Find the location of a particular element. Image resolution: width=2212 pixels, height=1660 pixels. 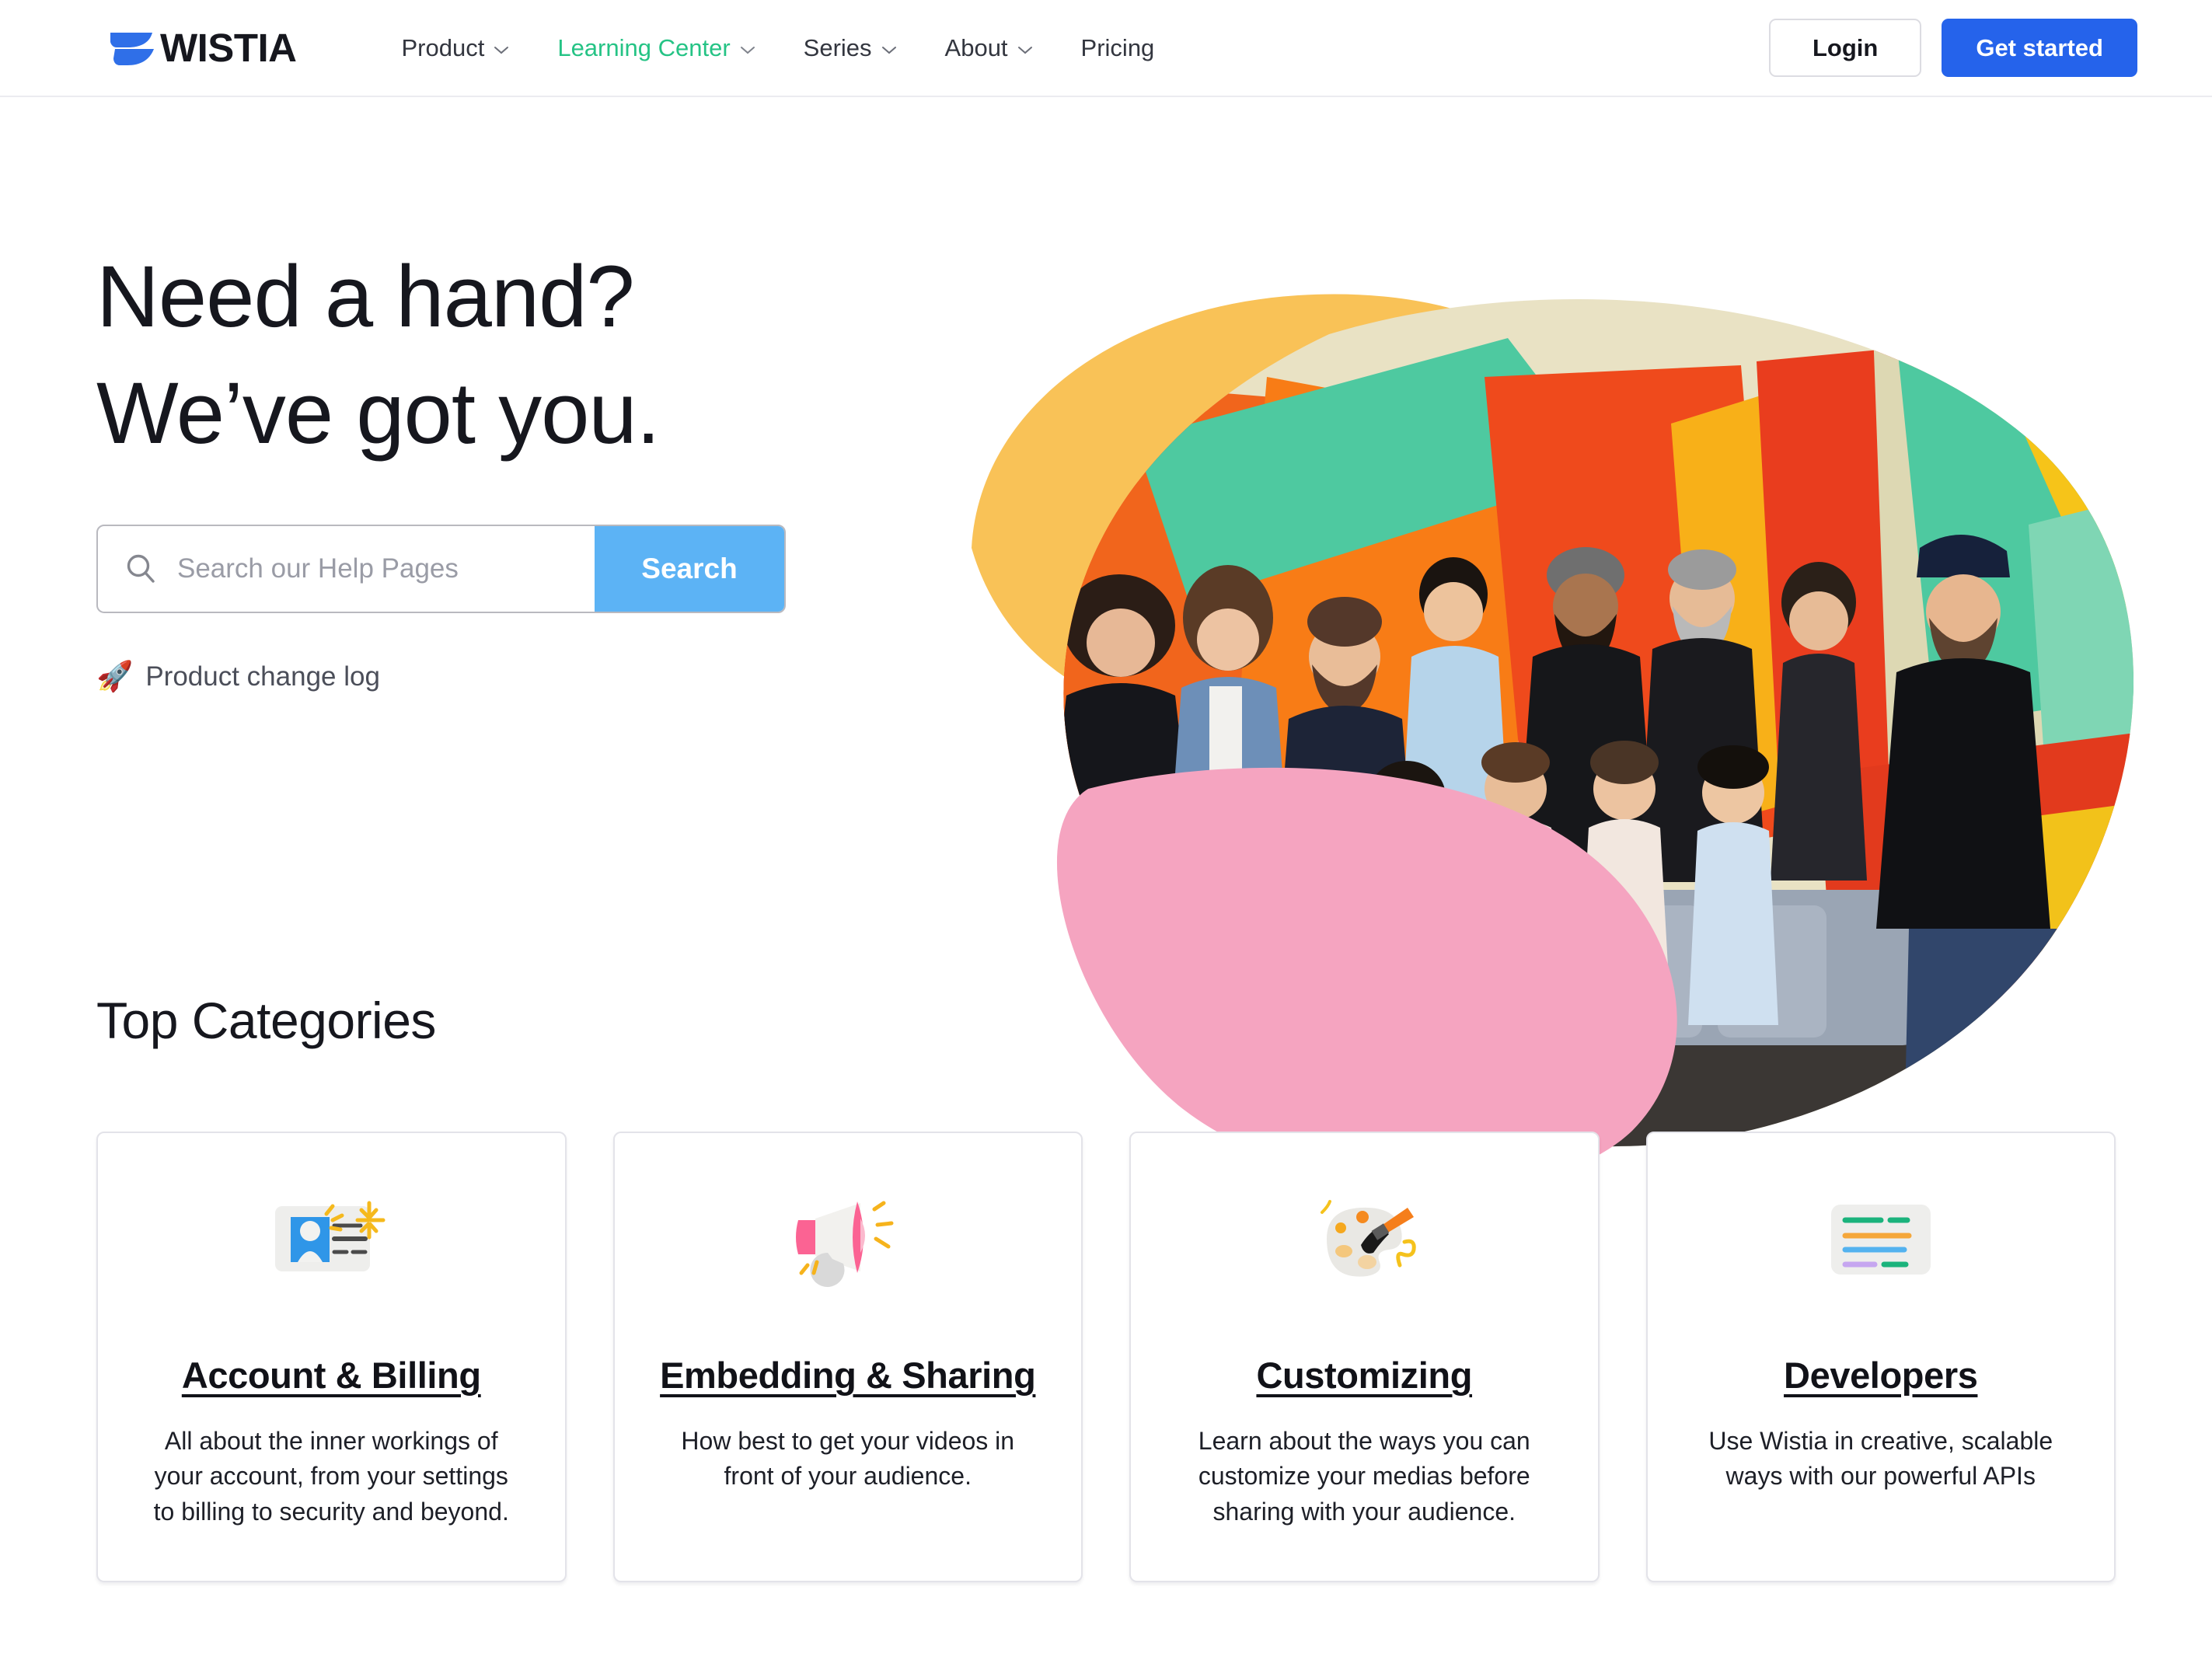

hero-title-line-1: Need a hand? is located at coordinates (365, 296).